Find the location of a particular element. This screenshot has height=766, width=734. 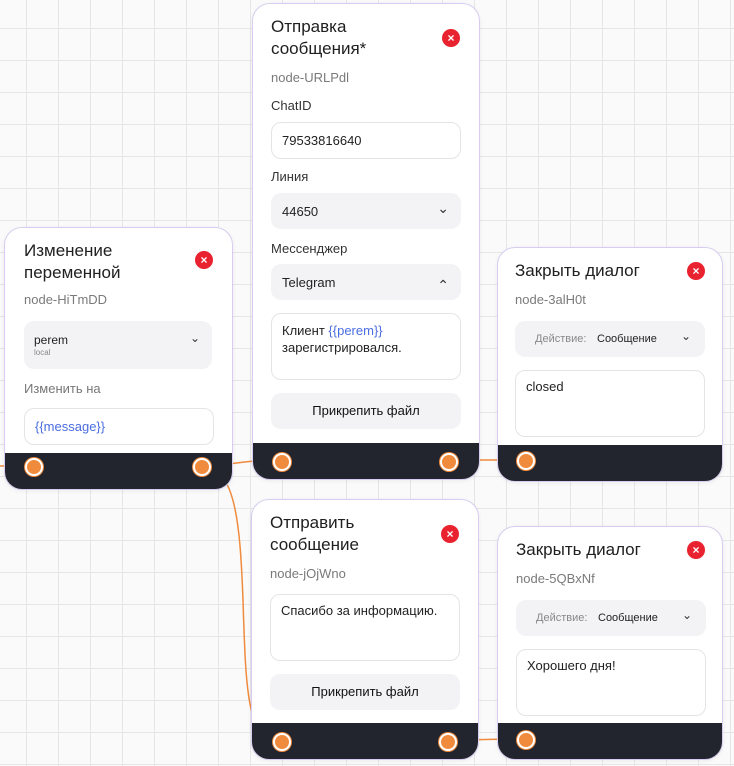

messenger-label: Мессенджер is located at coordinates (309, 248).